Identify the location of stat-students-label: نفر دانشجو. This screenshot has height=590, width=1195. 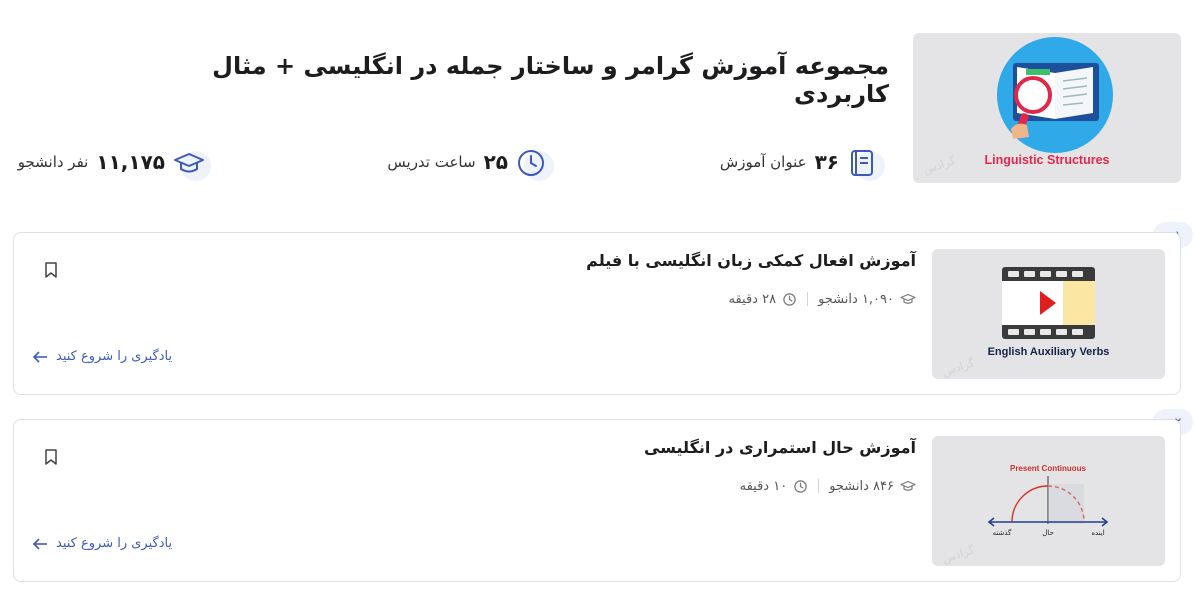
(53, 162).